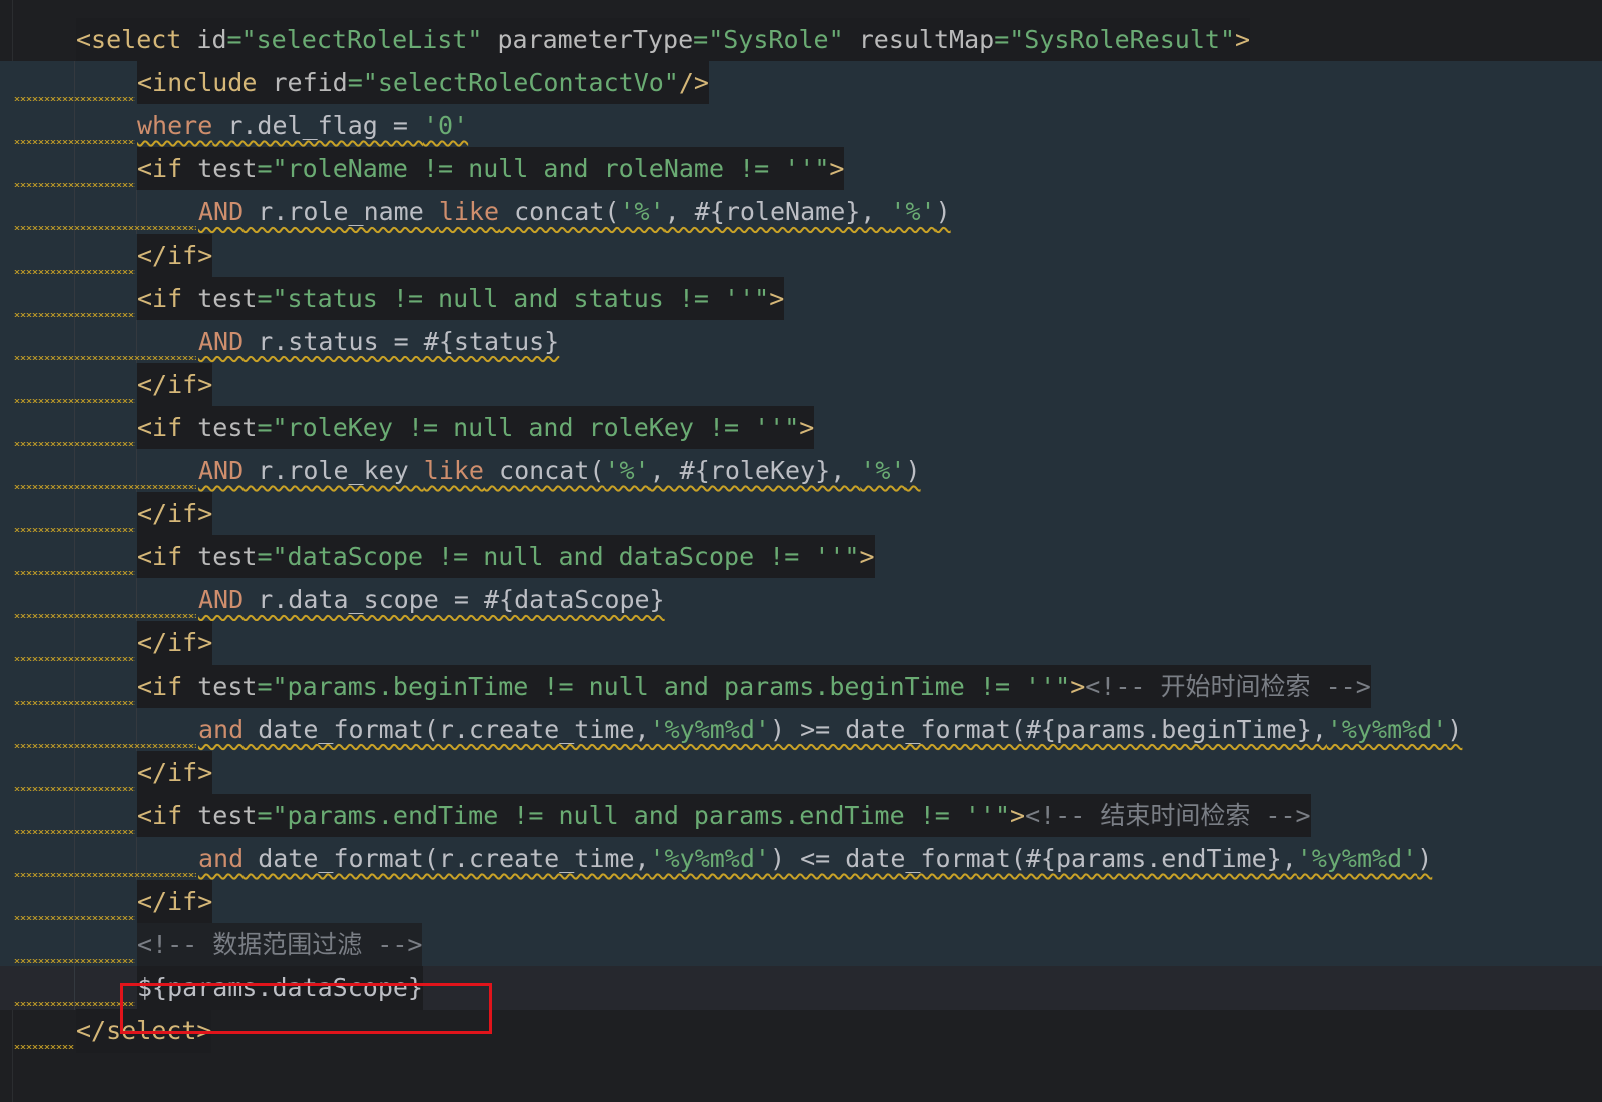 Image resolution: width=1602 pixels, height=1102 pixels. I want to click on code-token: />, so click(693, 83).